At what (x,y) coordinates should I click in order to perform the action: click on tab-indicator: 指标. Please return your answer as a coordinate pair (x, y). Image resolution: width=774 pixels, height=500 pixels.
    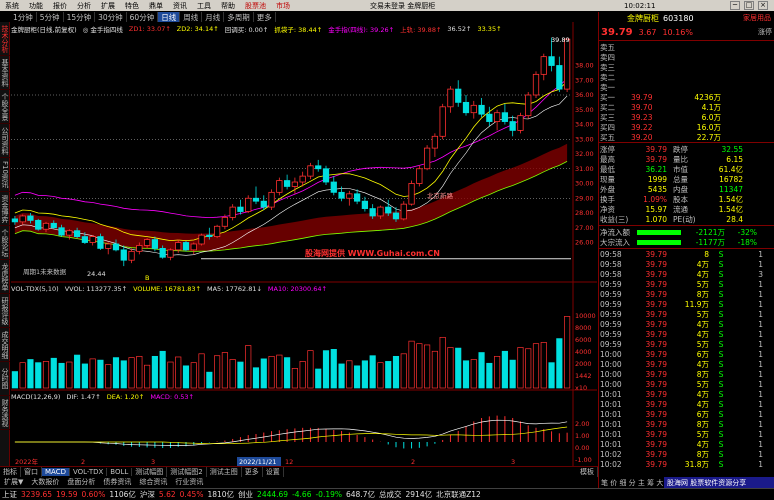
    Looking at the image, I should click on (10, 472).